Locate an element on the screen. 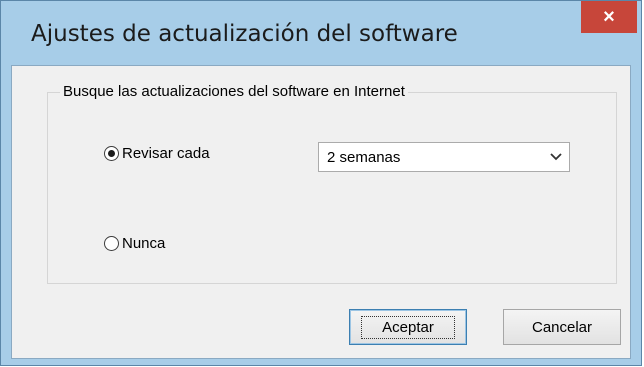  window-title: Ajustes de actualización del software is located at coordinates (244, 34).